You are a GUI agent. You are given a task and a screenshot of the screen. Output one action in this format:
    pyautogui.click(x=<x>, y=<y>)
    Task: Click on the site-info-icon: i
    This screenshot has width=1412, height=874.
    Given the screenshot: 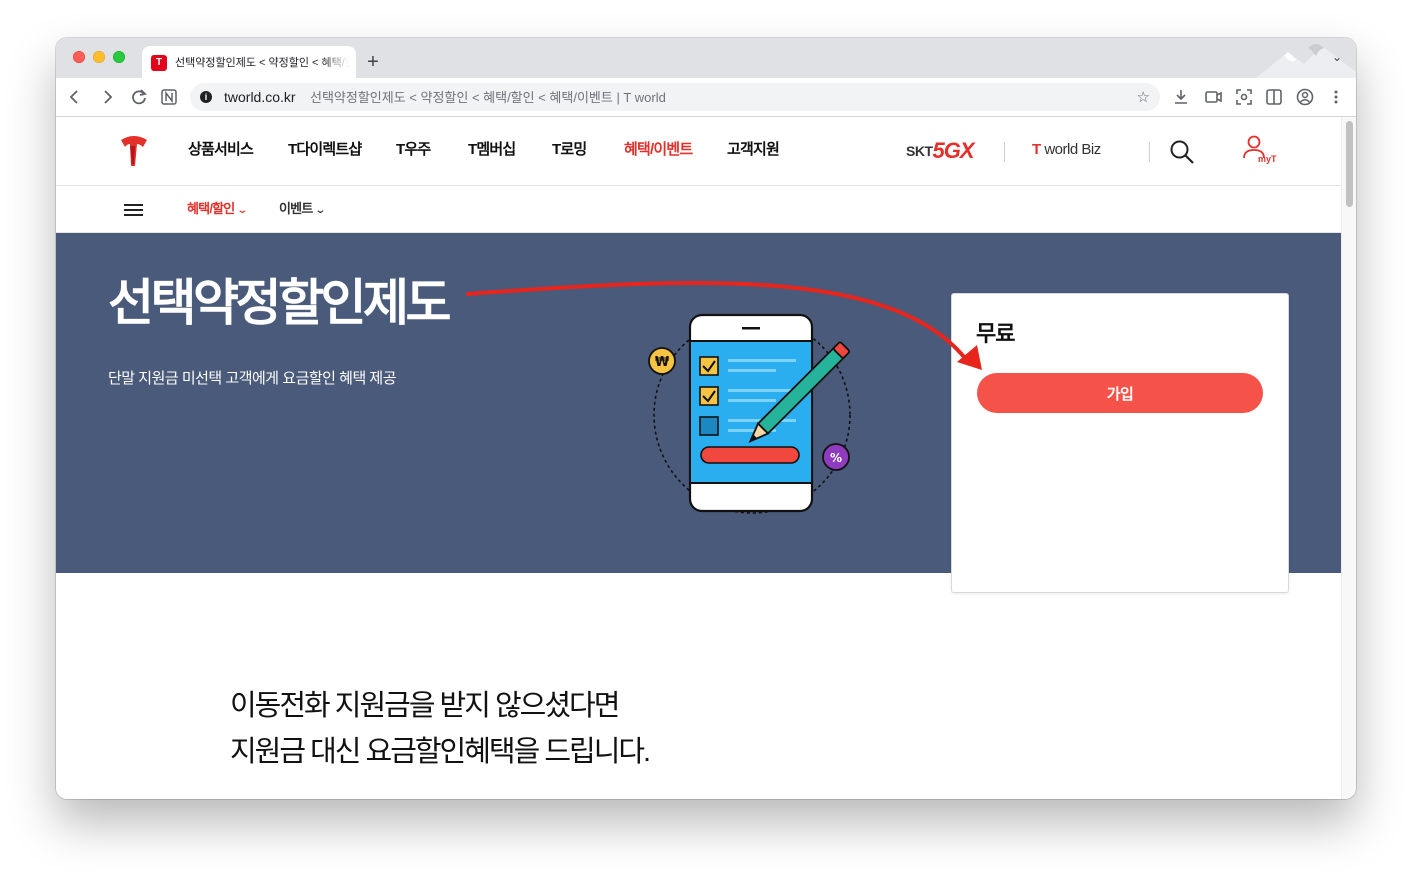 What is the action you would take?
    pyautogui.click(x=206, y=97)
    